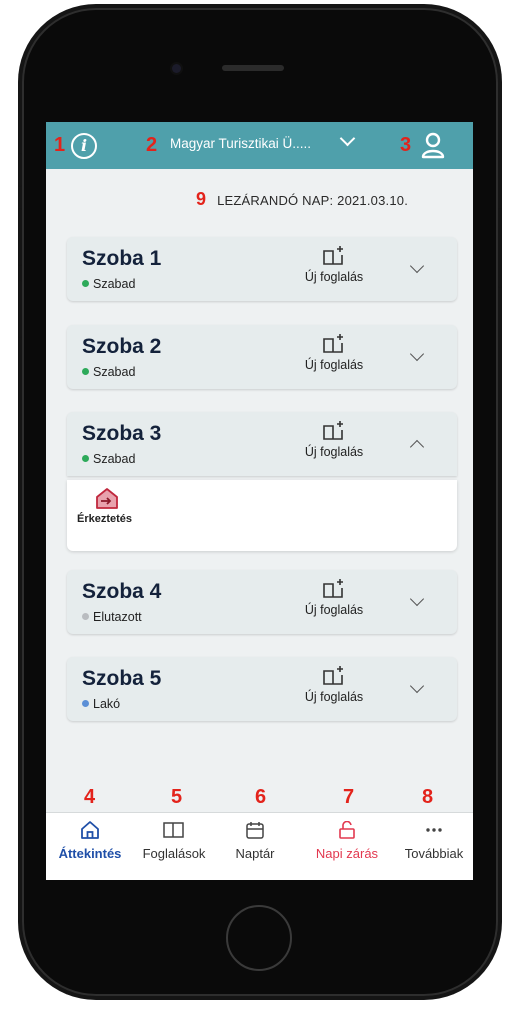 The width and height of the screenshot is (513, 1010). What do you see at coordinates (20, 309) in the screenshot?
I see `phone-volume-down` at bounding box center [20, 309].